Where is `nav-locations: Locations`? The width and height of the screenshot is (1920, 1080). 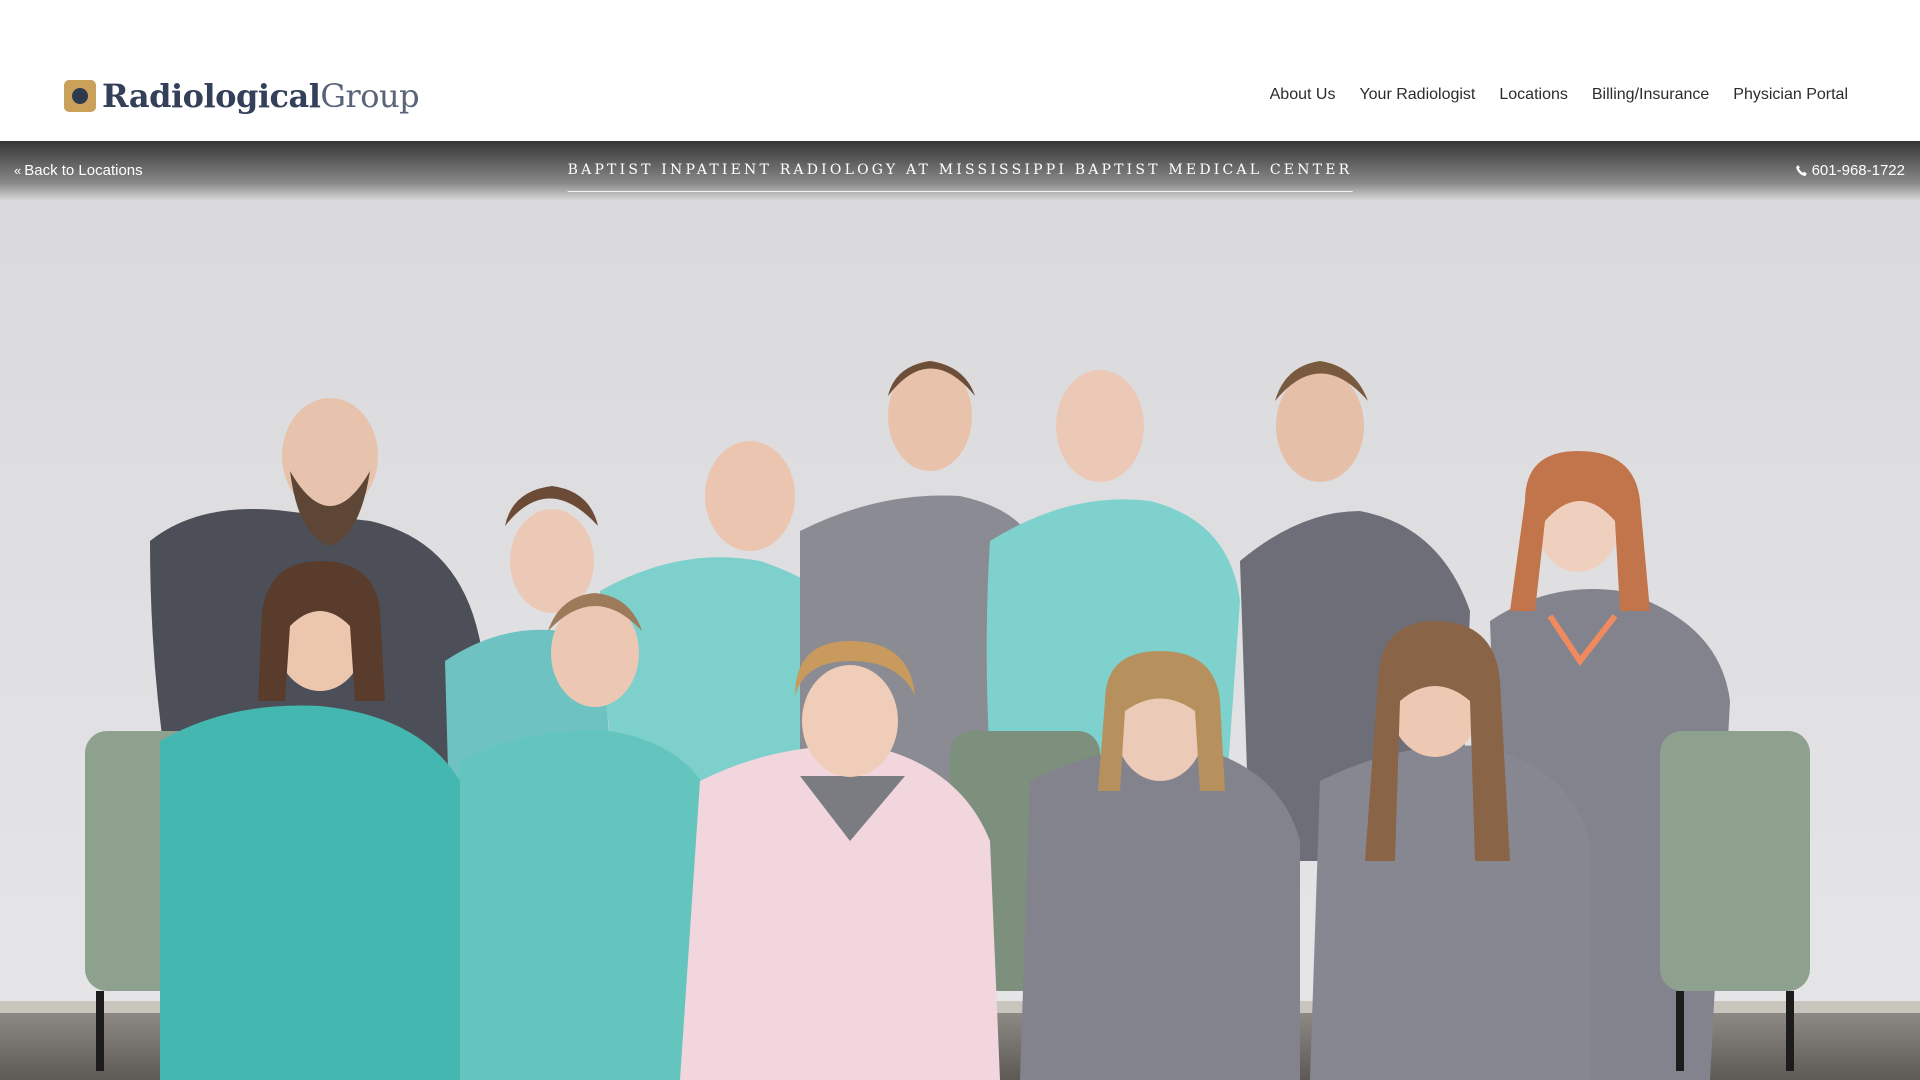
nav-locations: Locations is located at coordinates (1533, 95).